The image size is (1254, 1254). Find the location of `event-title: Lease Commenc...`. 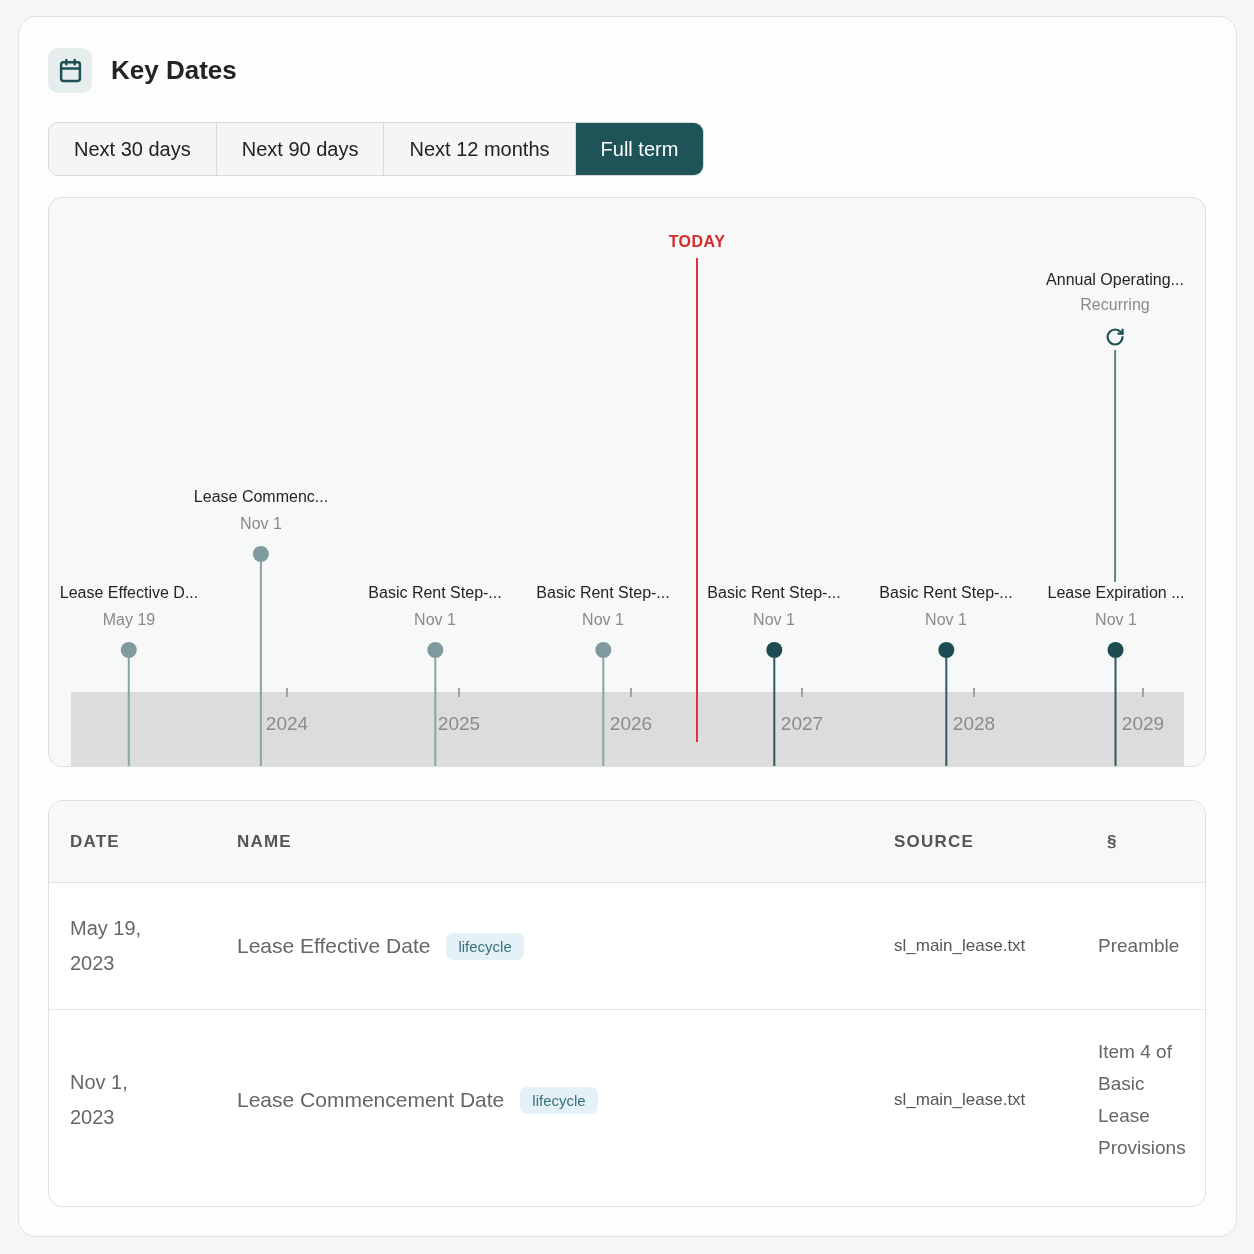

event-title: Lease Commenc... is located at coordinates (261, 497).